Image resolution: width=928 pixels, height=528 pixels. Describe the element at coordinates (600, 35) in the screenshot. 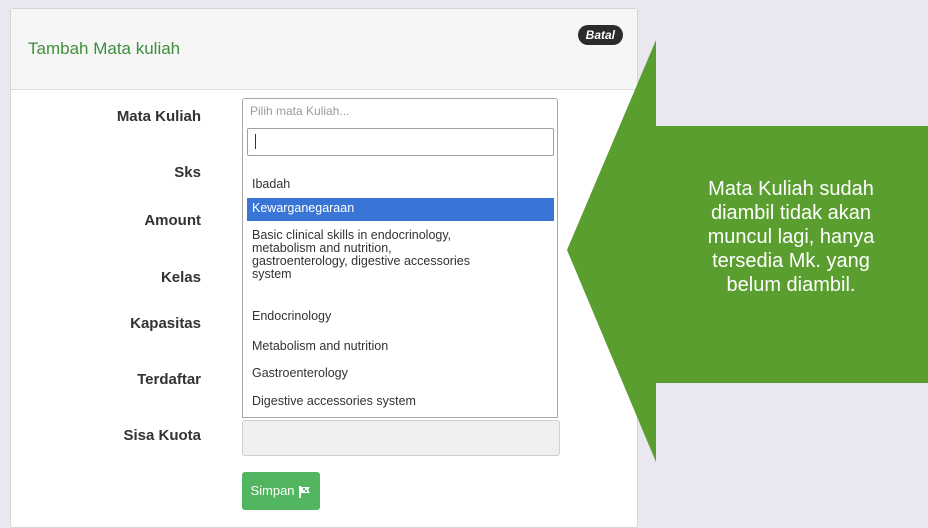

I see `cancel-button: Batal` at that location.